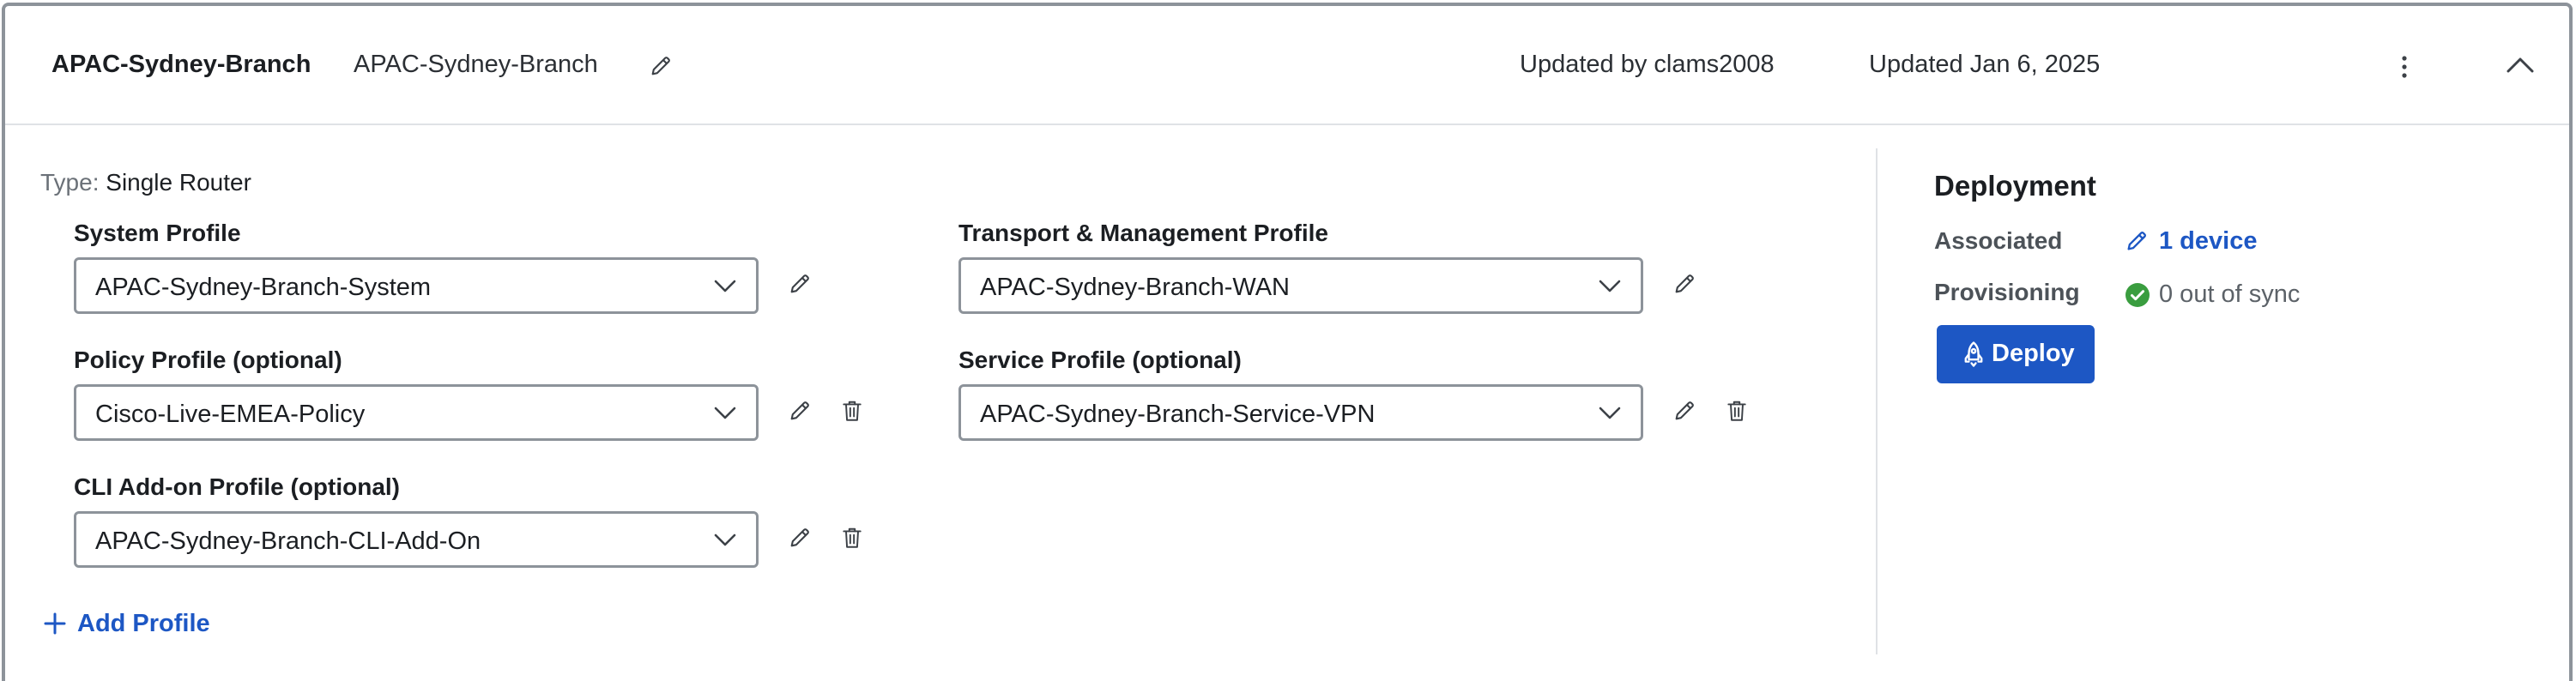  Describe the element at coordinates (178, 182) in the screenshot. I see `type-value: Single Router` at that location.